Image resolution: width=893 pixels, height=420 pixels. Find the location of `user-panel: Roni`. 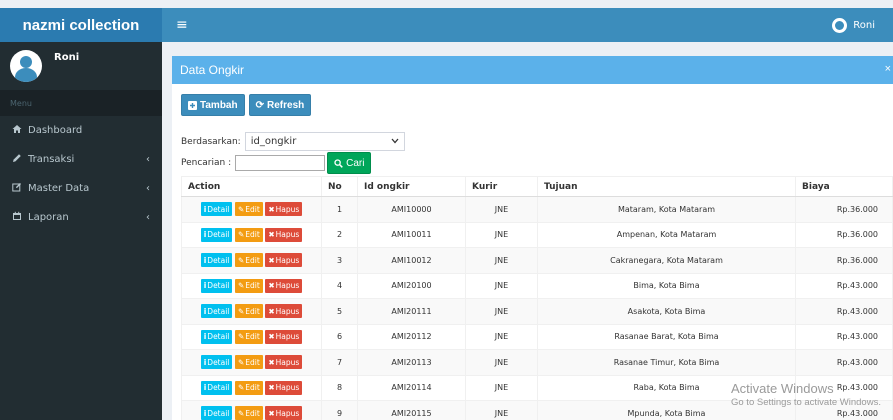

user-panel: Roni is located at coordinates (81, 66).